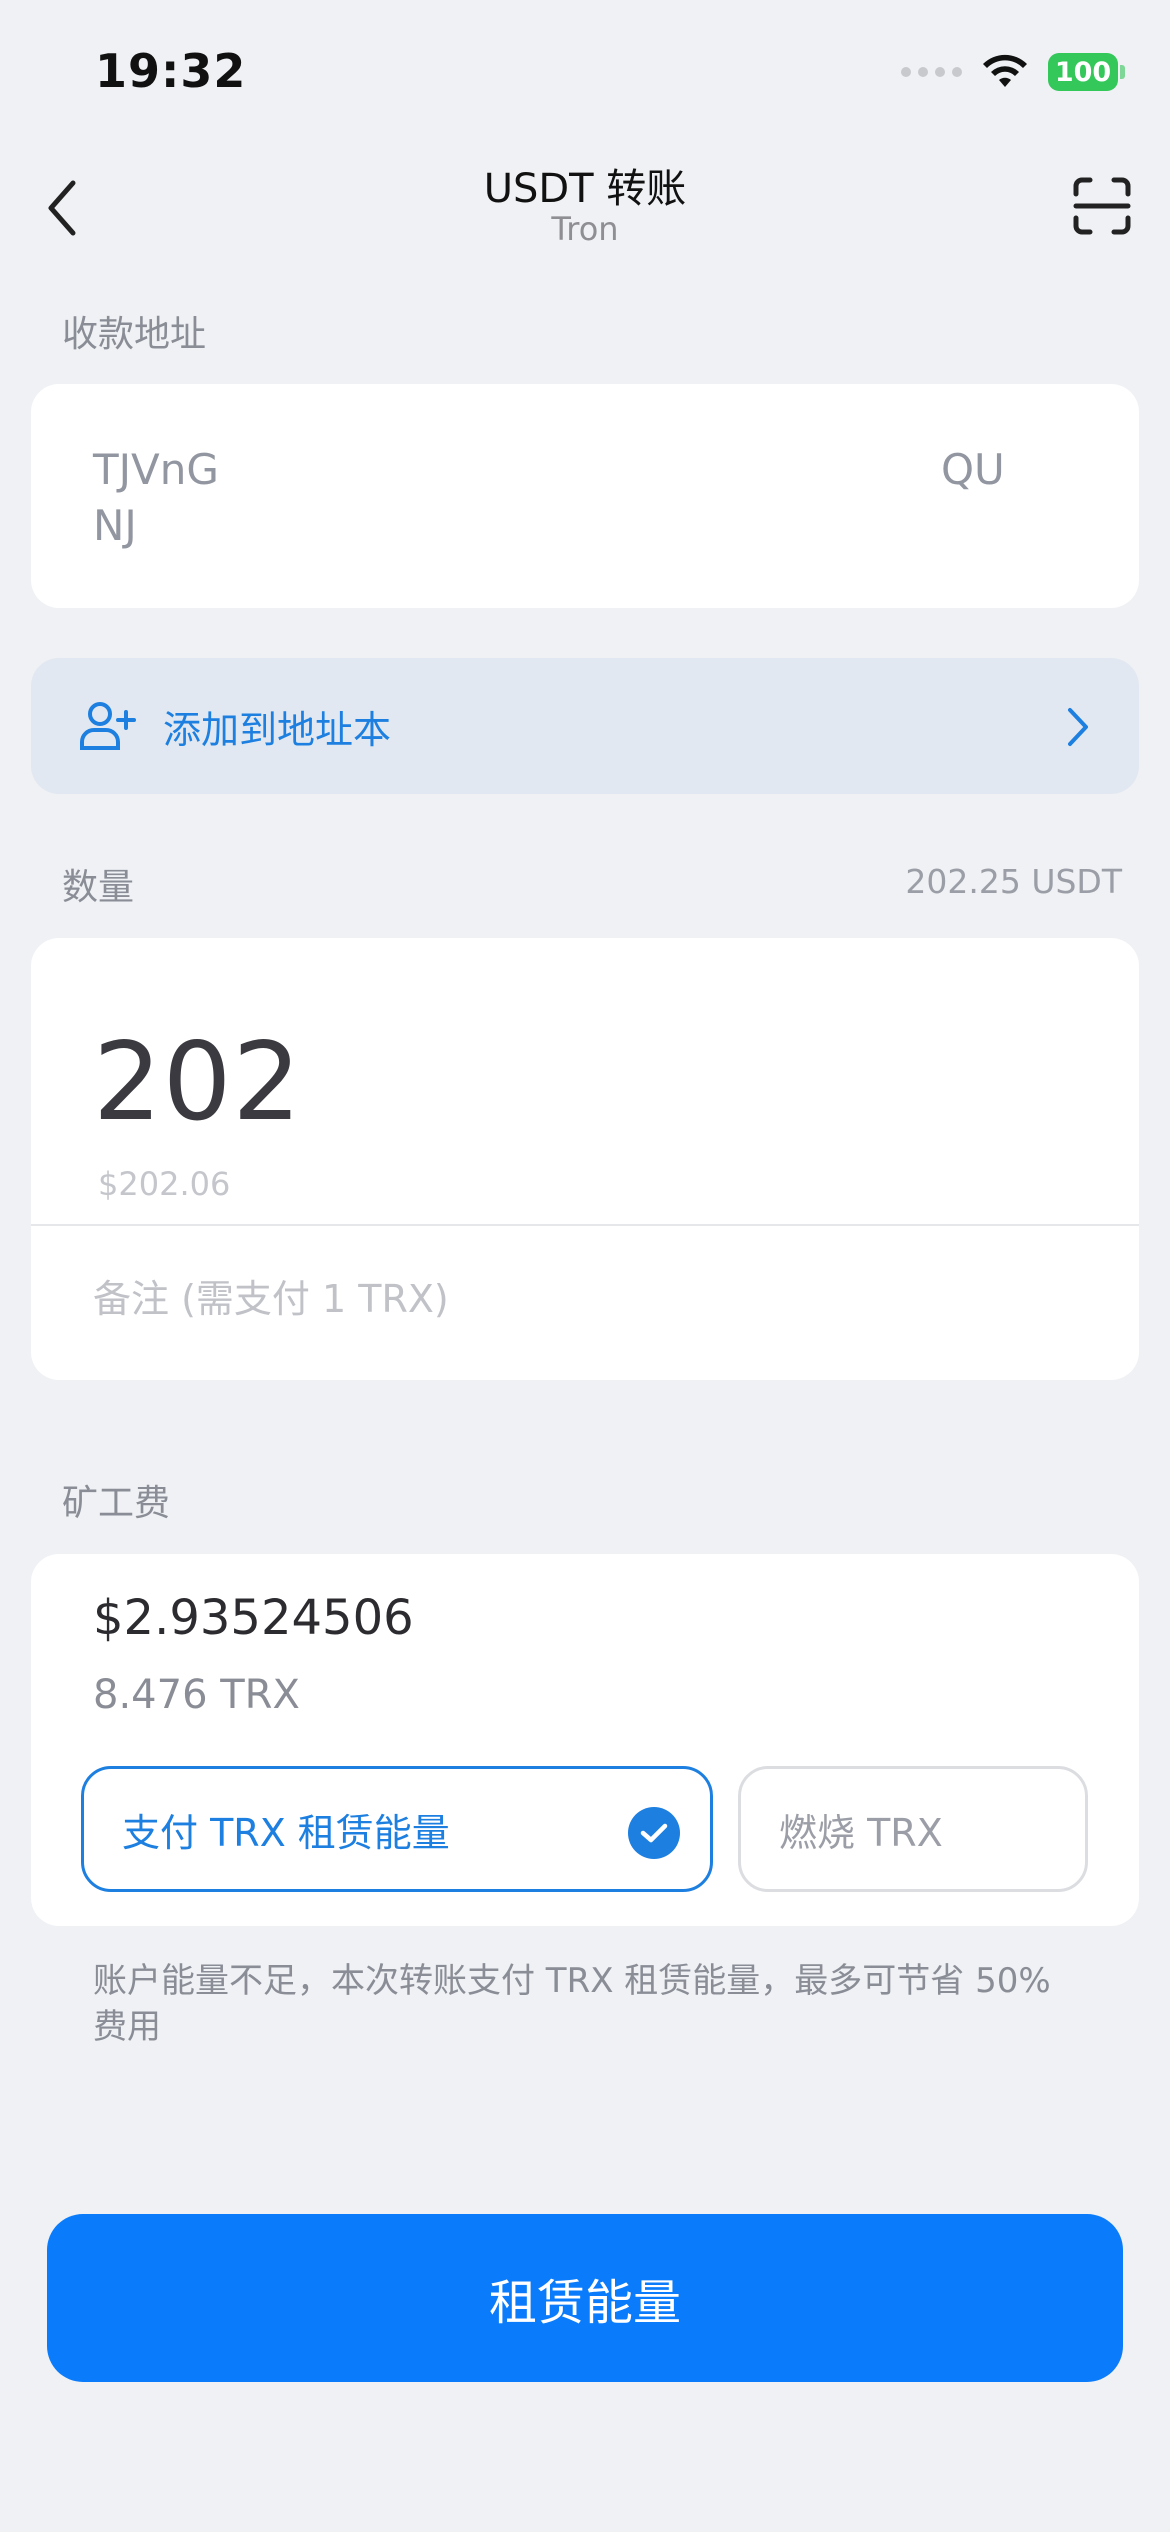 This screenshot has height=2532, width=1170. What do you see at coordinates (654, 1833) in the screenshot?
I see `check-icon` at bounding box center [654, 1833].